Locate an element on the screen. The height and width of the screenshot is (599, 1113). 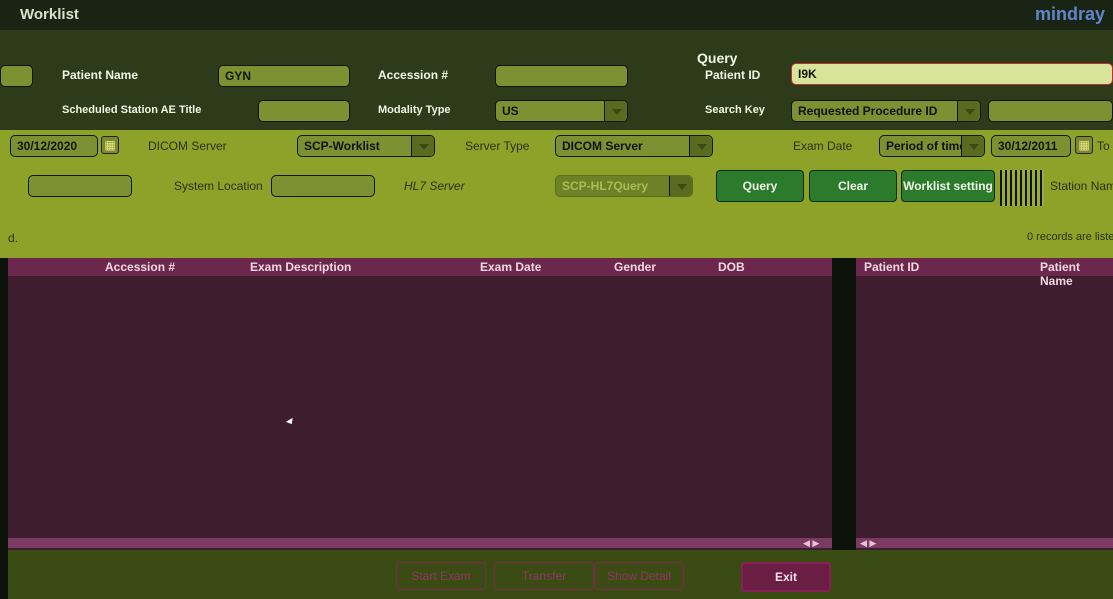
requested-procedure-value: Requested Procedure ID is located at coordinates (868, 111).